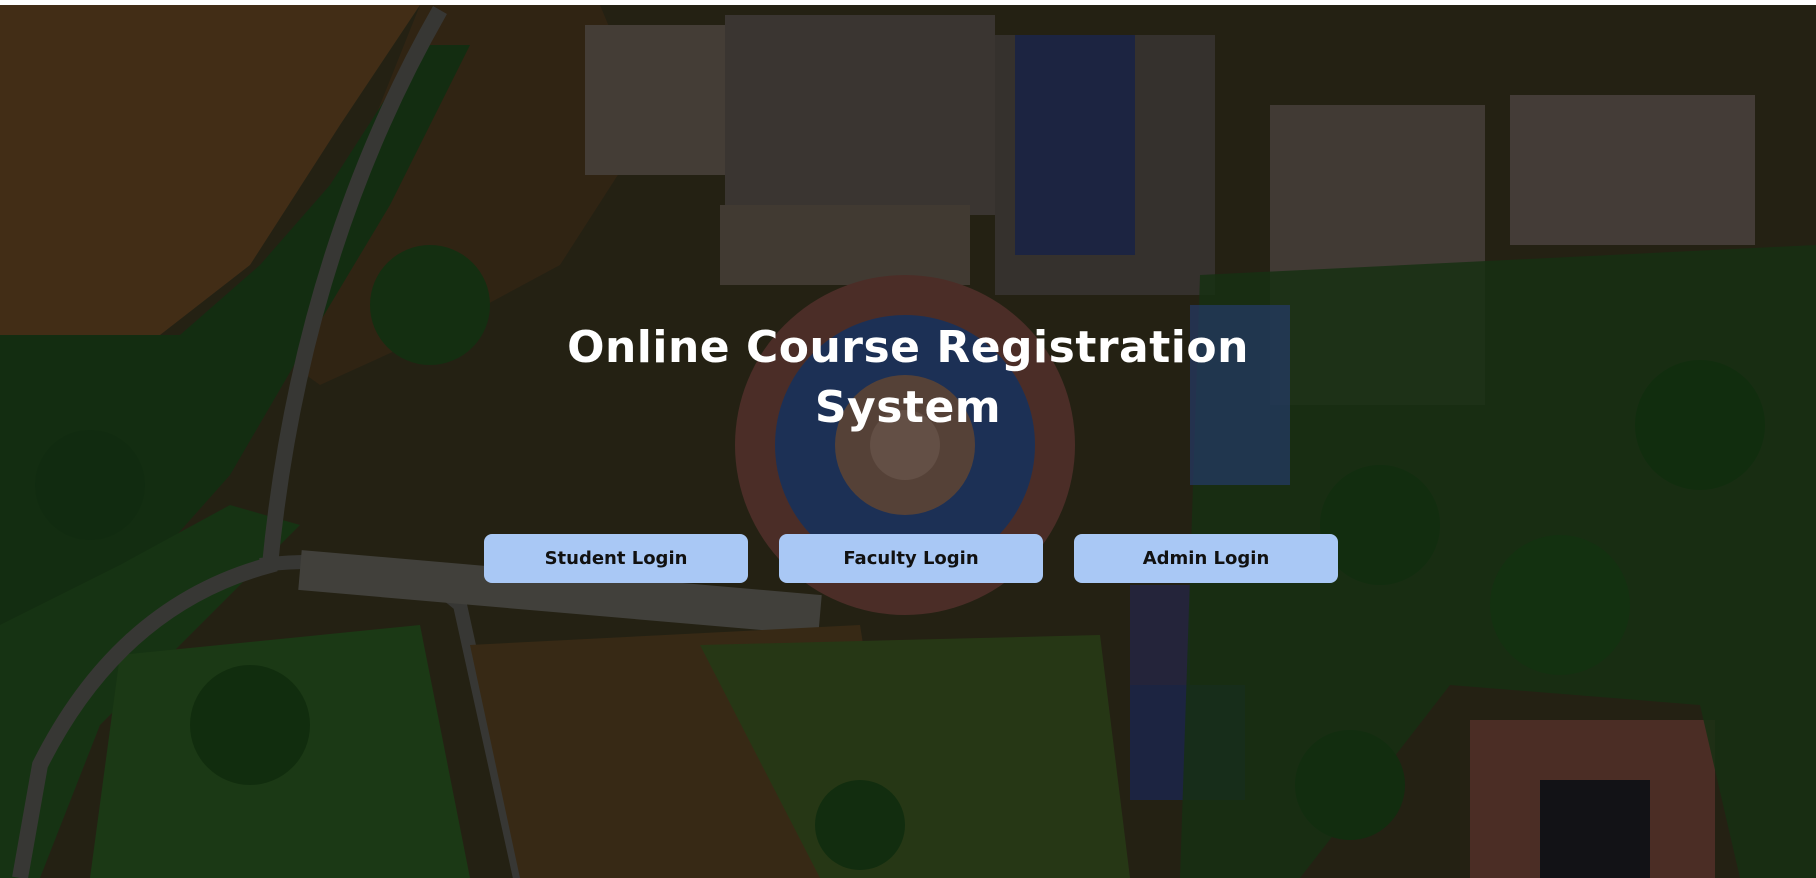  Describe the element at coordinates (908, 347) in the screenshot. I see `page-title-line-1: Online Course Registration` at that location.